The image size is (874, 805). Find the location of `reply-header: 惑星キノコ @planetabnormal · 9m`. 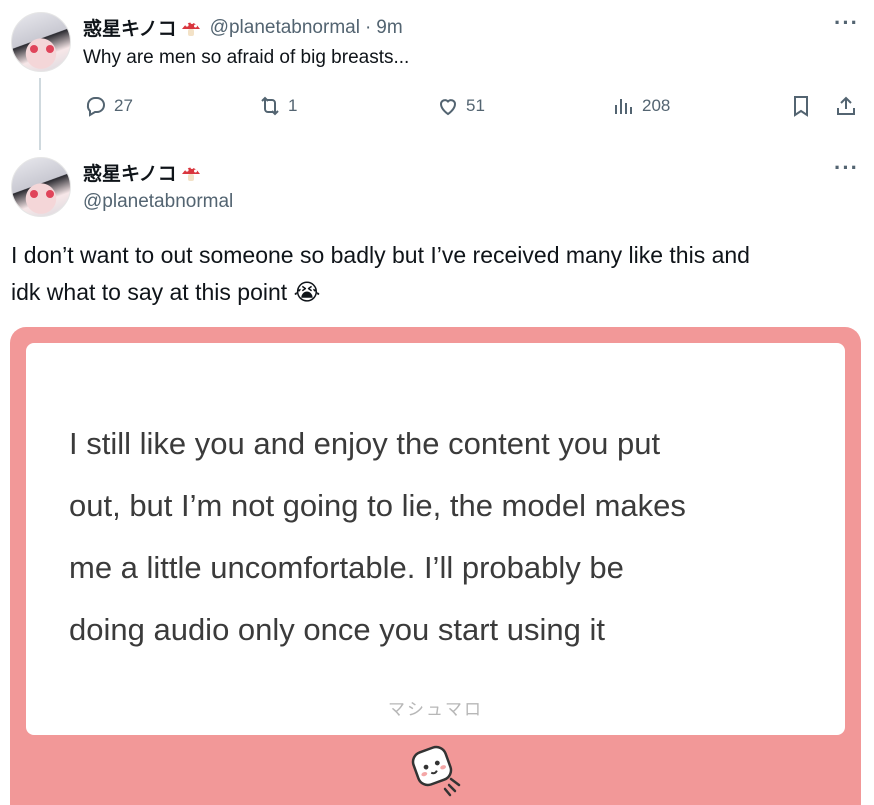

reply-header: 惑星キノコ @planetabnormal · 9m is located at coordinates (243, 27).